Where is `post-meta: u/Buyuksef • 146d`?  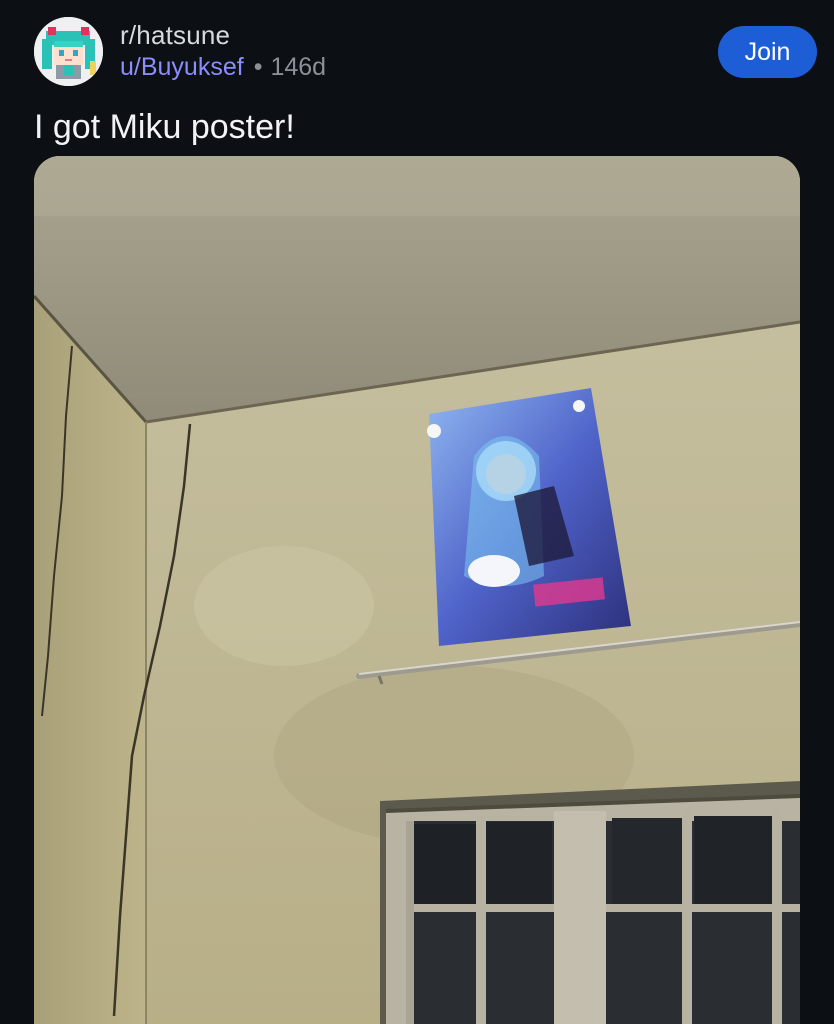 post-meta: u/Buyuksef • 146d is located at coordinates (223, 67).